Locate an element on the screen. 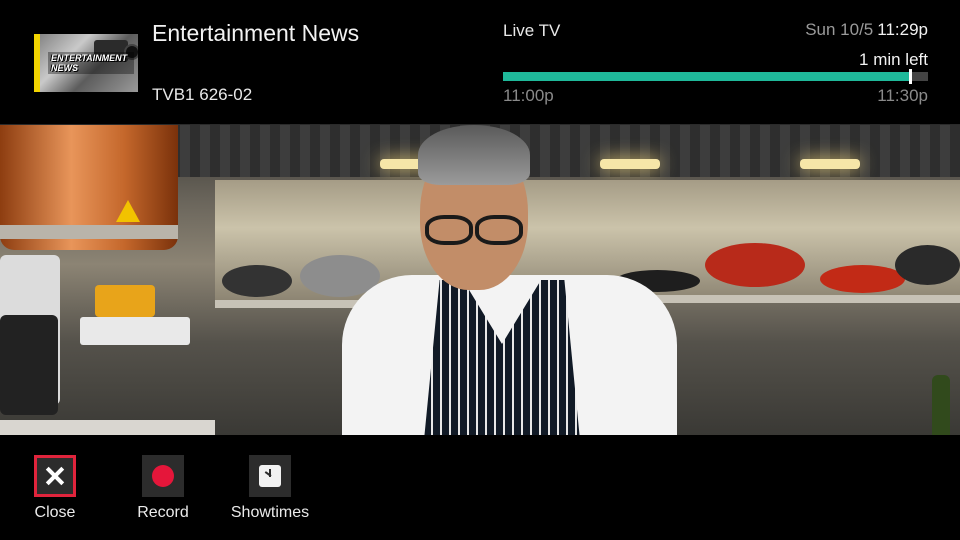 The image size is (960, 540). record-button-box is located at coordinates (163, 476).